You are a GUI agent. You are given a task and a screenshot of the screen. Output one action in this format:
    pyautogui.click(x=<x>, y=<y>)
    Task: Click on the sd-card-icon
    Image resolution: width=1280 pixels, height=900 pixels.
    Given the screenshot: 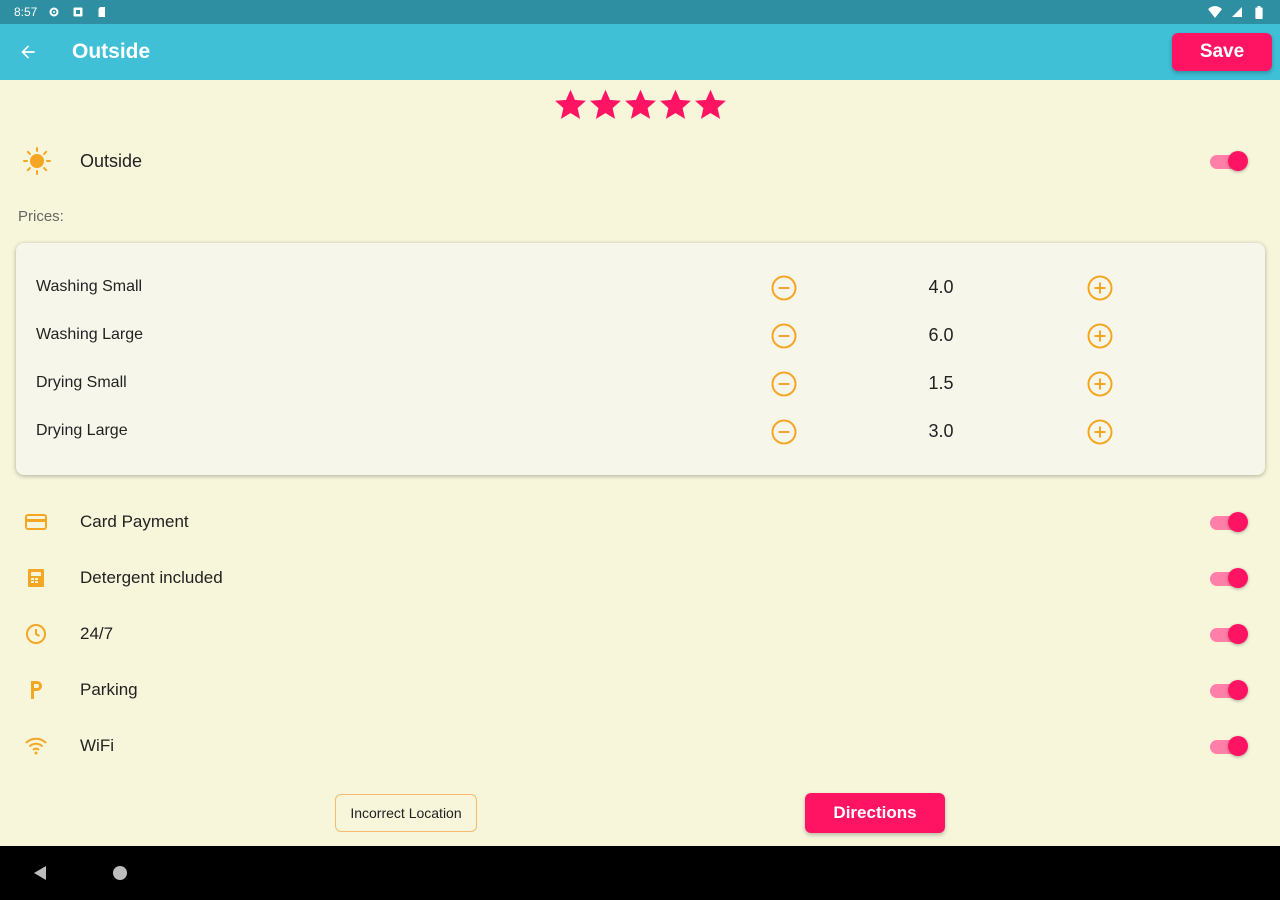 What is the action you would take?
    pyautogui.click(x=102, y=12)
    